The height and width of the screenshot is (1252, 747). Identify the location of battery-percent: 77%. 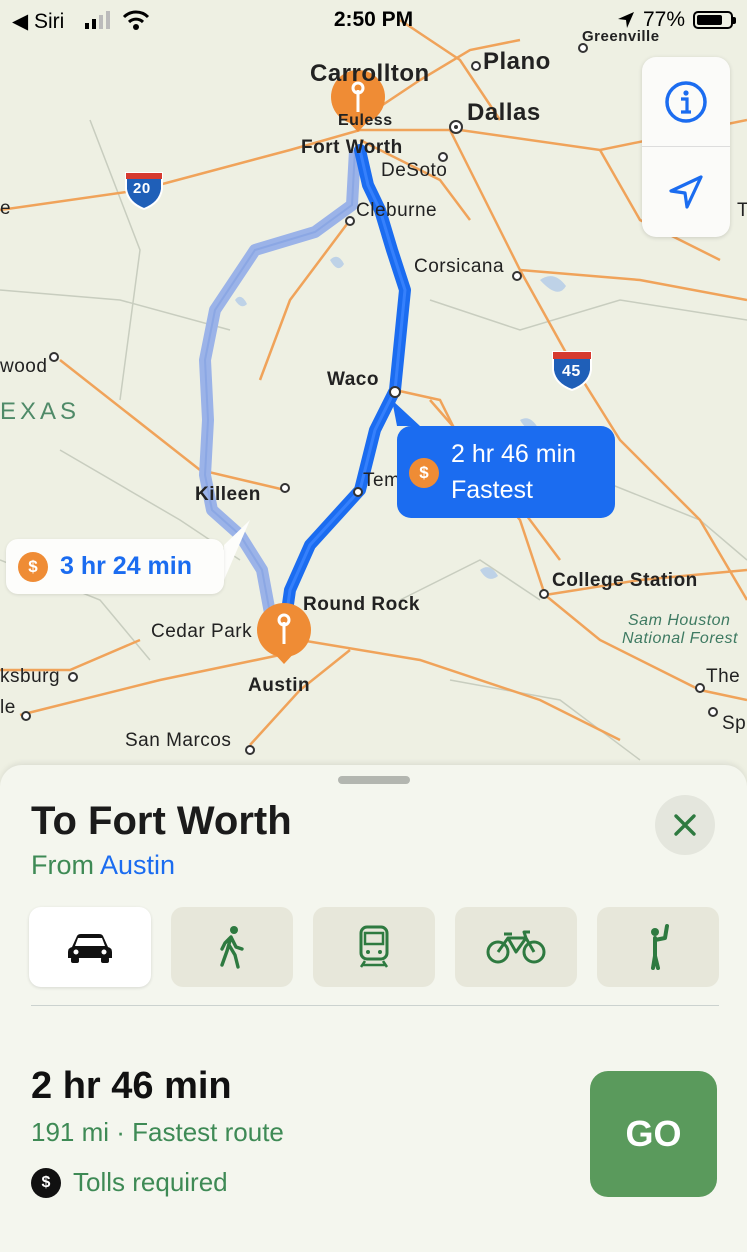
(663, 19).